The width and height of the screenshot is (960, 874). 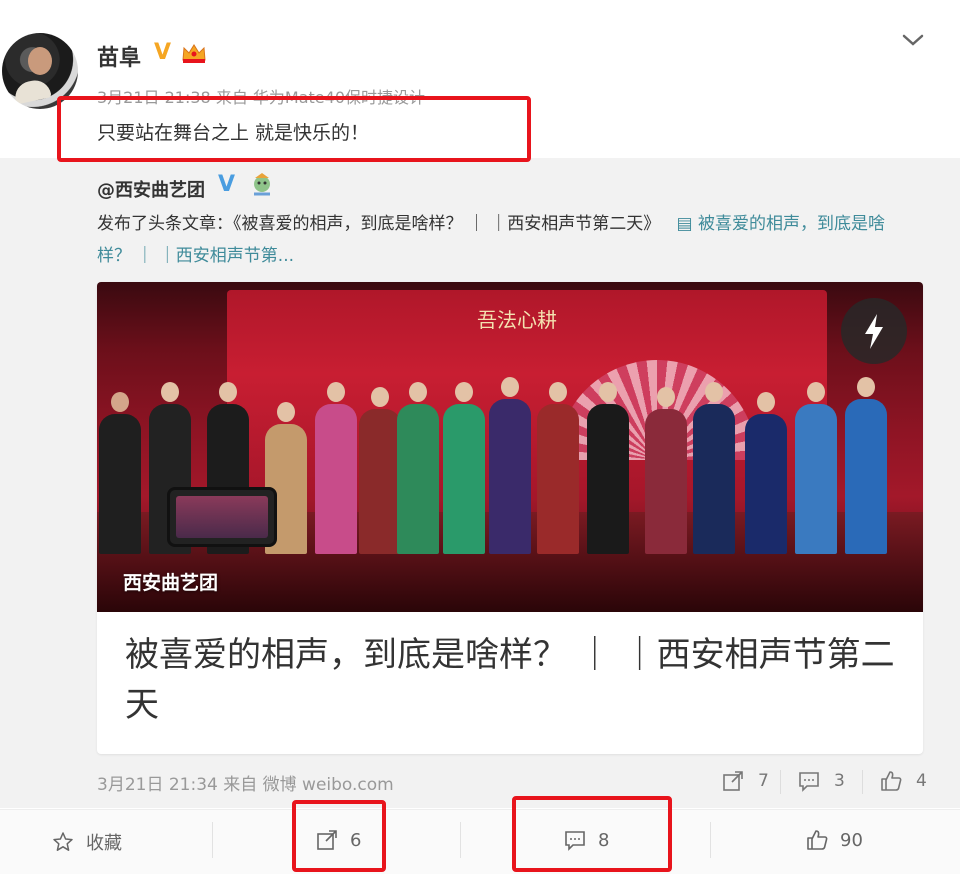 I want to click on highlight-comment-count, so click(x=592, y=834).